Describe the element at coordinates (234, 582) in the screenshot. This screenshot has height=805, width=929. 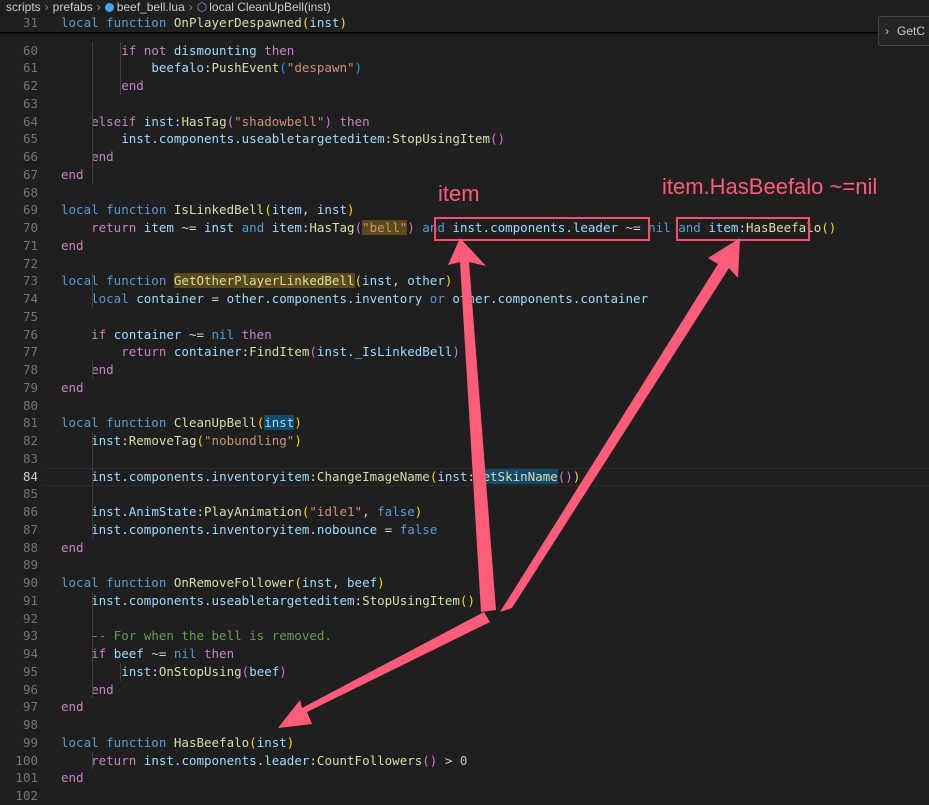
I see `code-token: OnRemoveFollower` at that location.